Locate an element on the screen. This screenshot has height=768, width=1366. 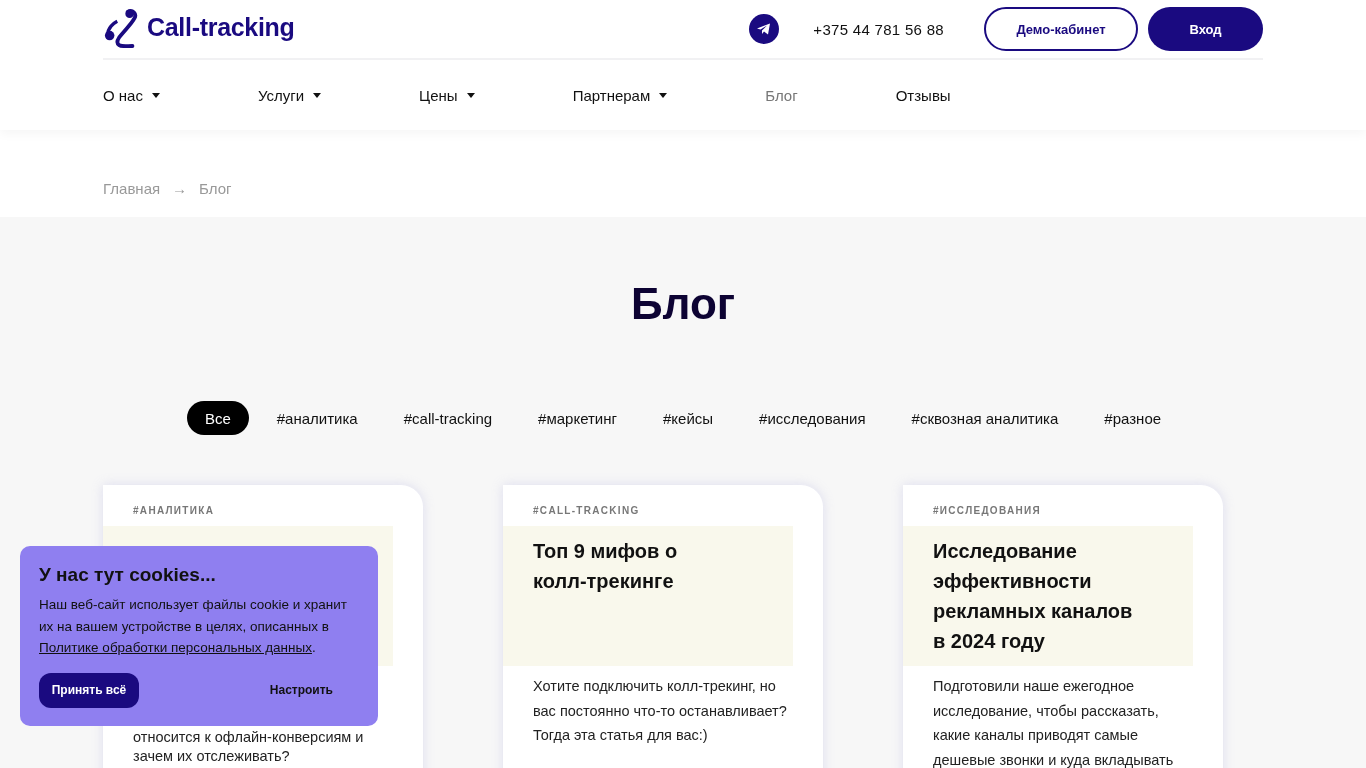
nav-item: Блог is located at coordinates (781, 95).